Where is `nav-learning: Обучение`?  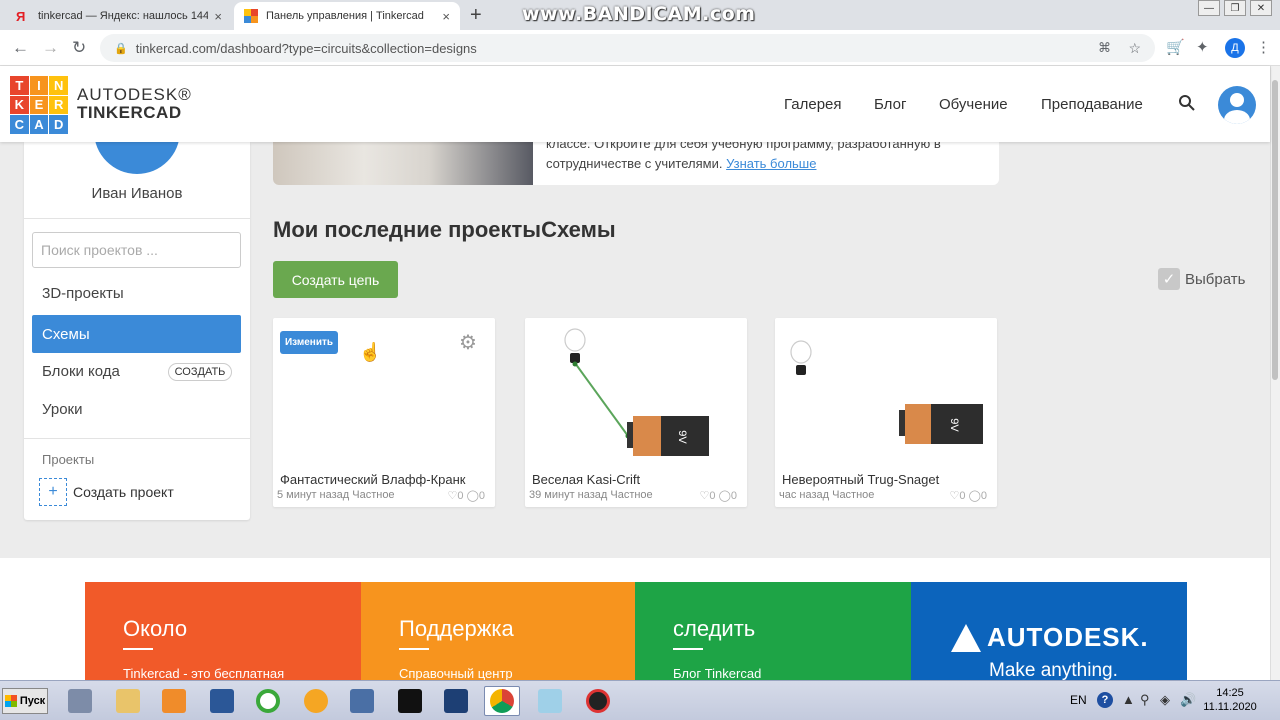
nav-learning: Обучение is located at coordinates (973, 104).